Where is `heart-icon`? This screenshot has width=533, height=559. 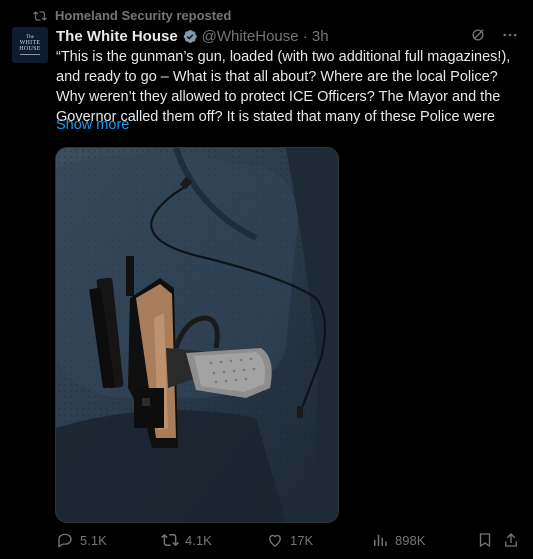 heart-icon is located at coordinates (275, 540).